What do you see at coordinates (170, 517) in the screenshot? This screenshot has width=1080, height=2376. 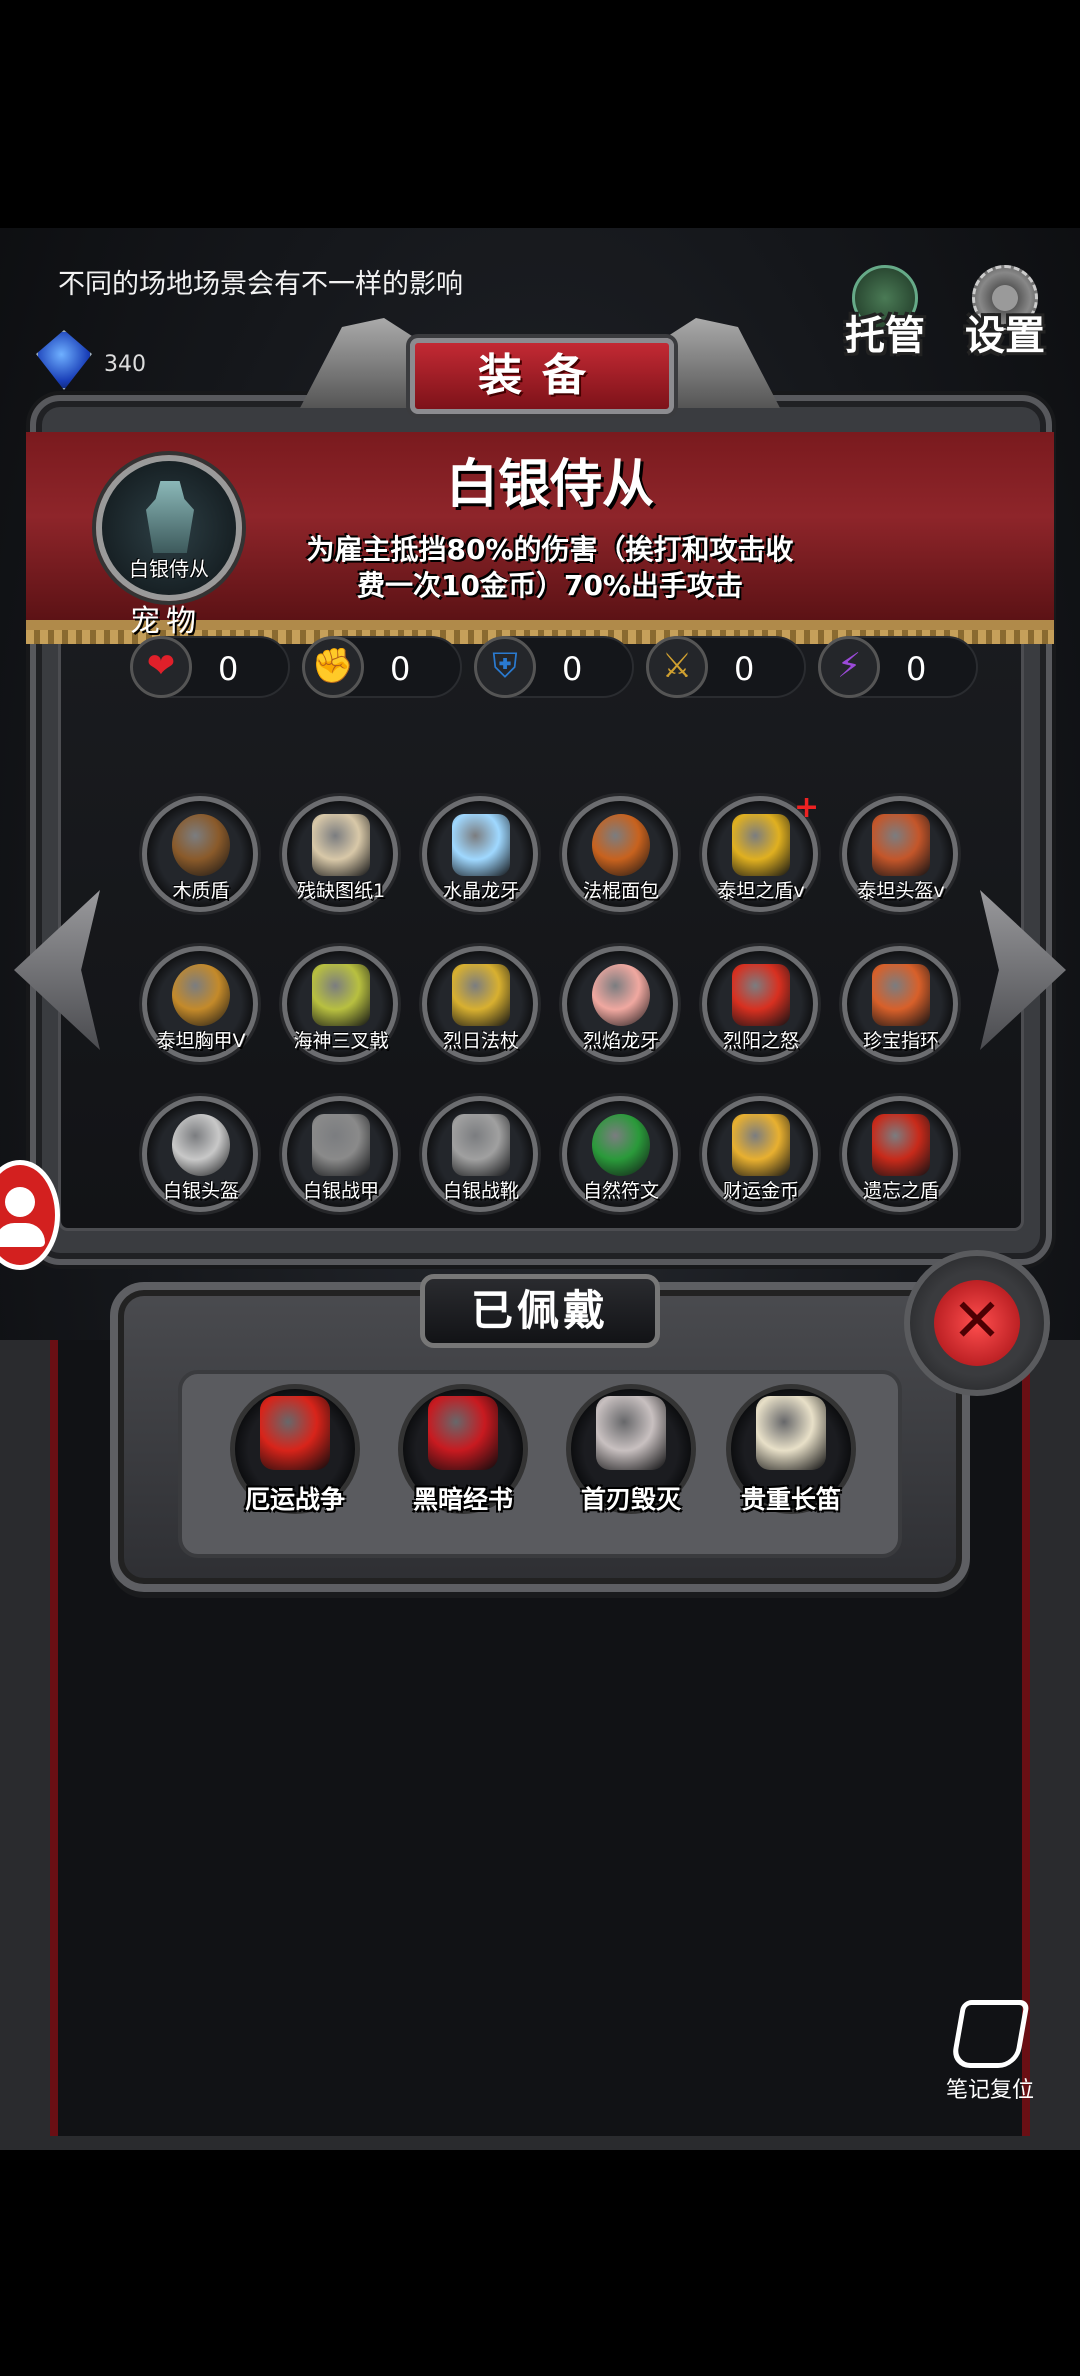 I see `pet-figure` at bounding box center [170, 517].